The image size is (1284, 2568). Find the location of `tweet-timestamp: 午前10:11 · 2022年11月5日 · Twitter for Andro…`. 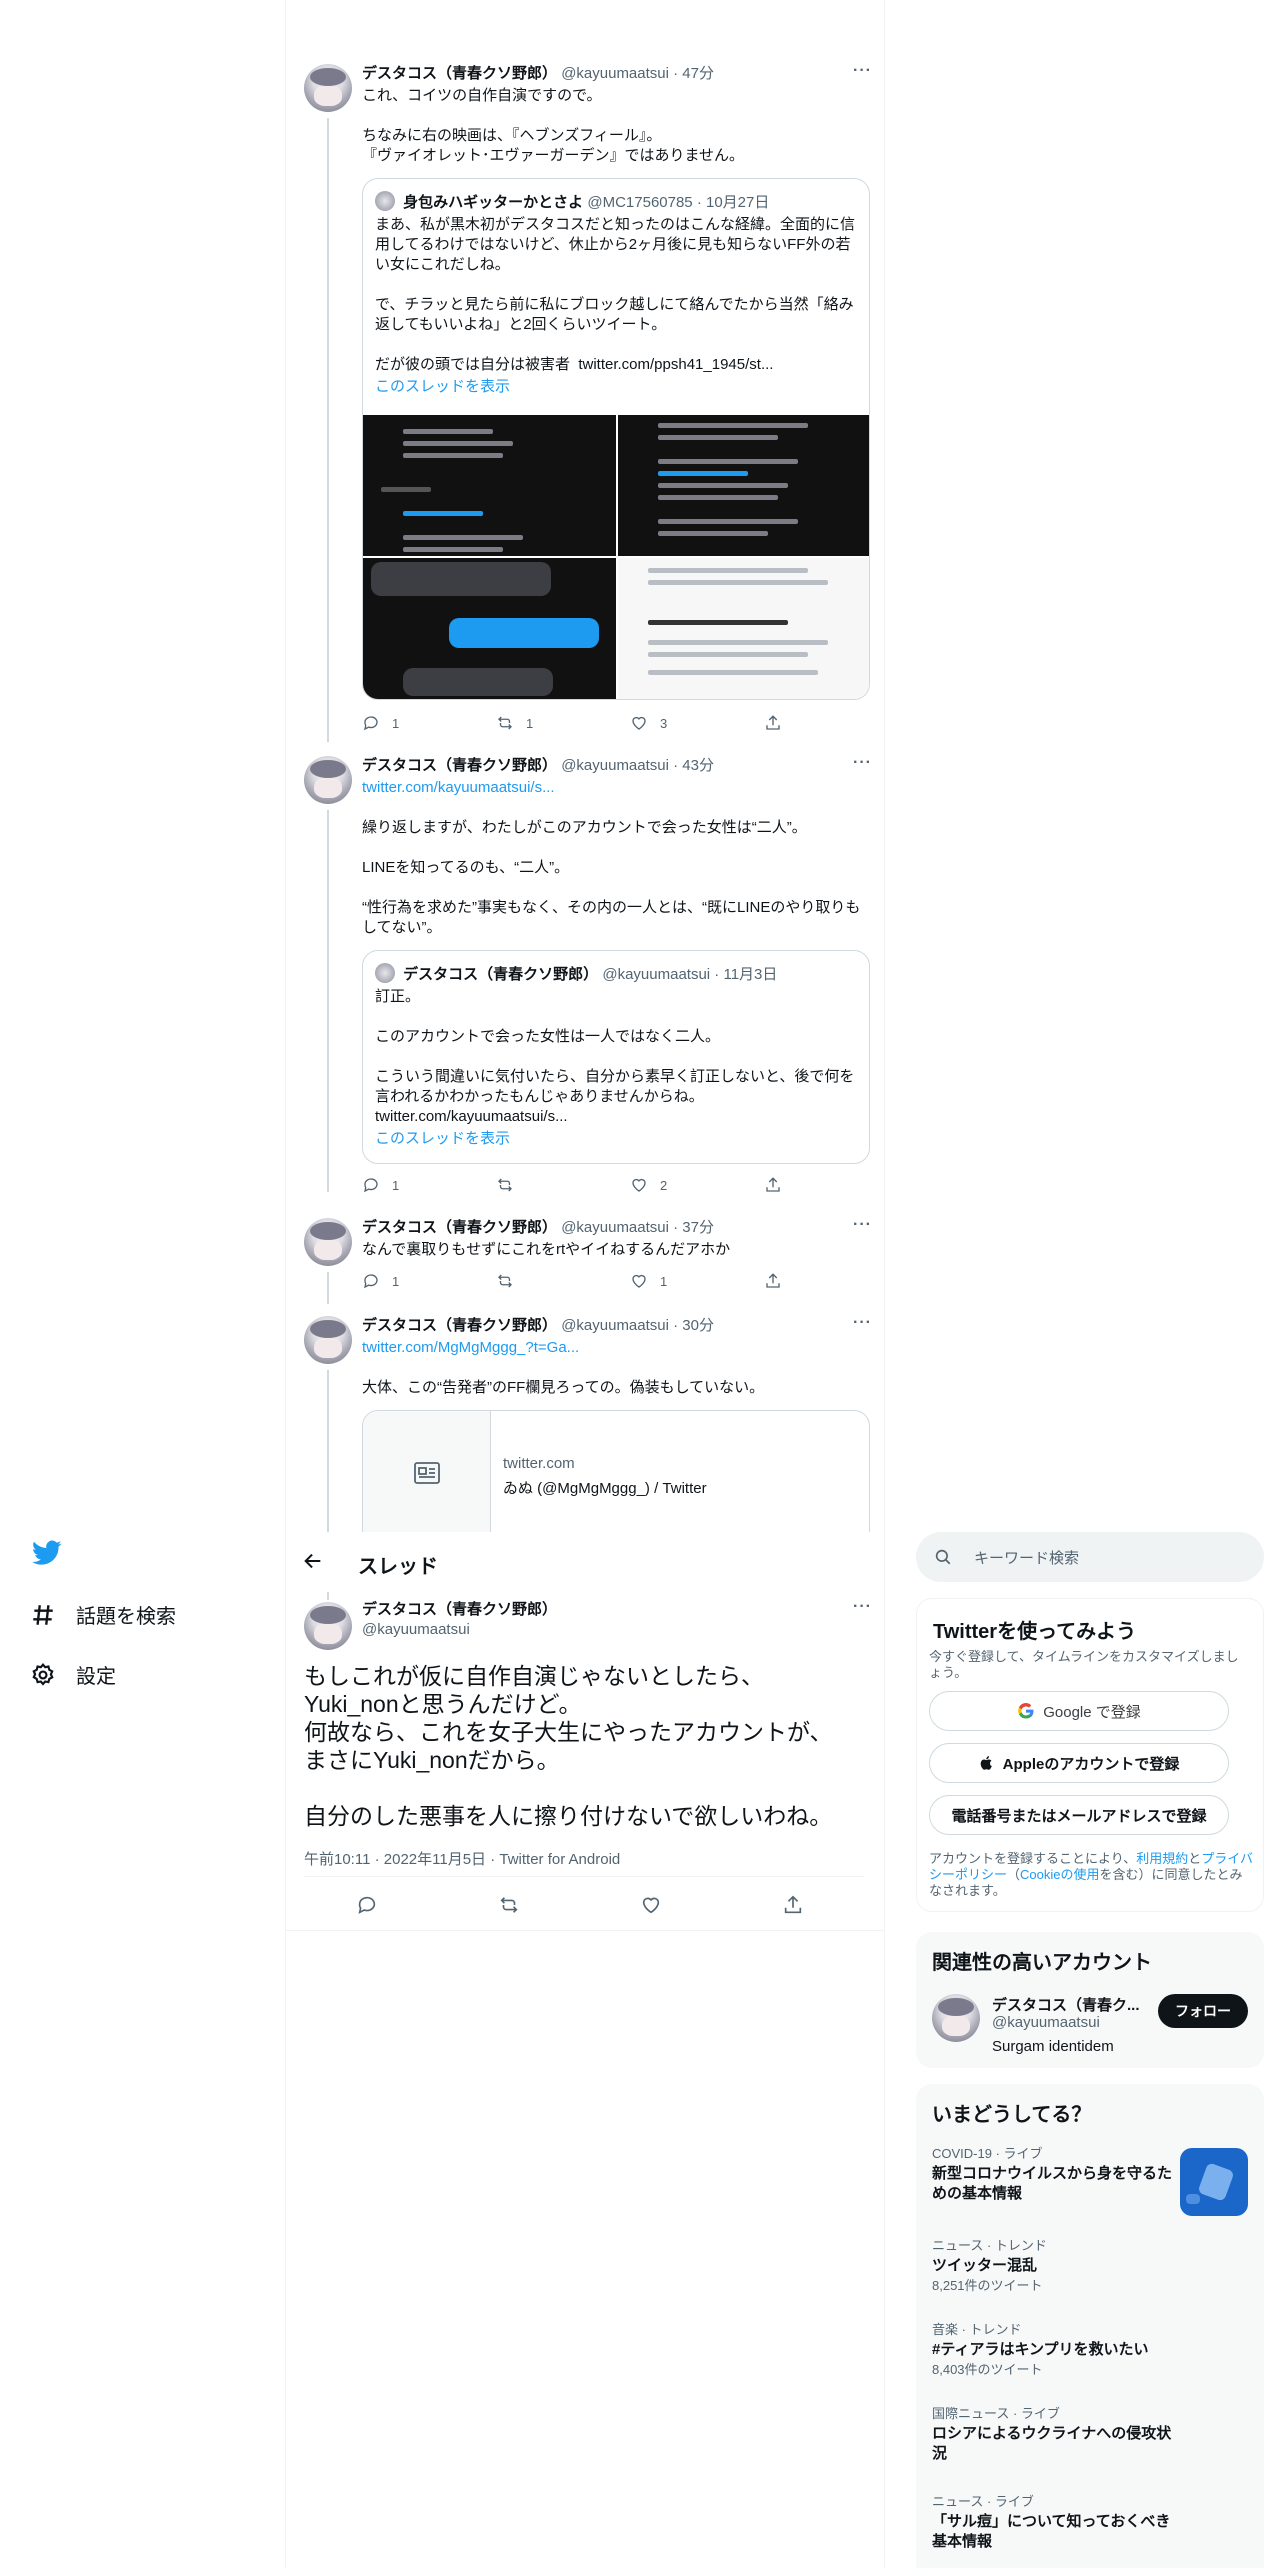

tweet-timestamp: 午前10:11 · 2022年11月5日 · Twitter for Andro… is located at coordinates (462, 1858).